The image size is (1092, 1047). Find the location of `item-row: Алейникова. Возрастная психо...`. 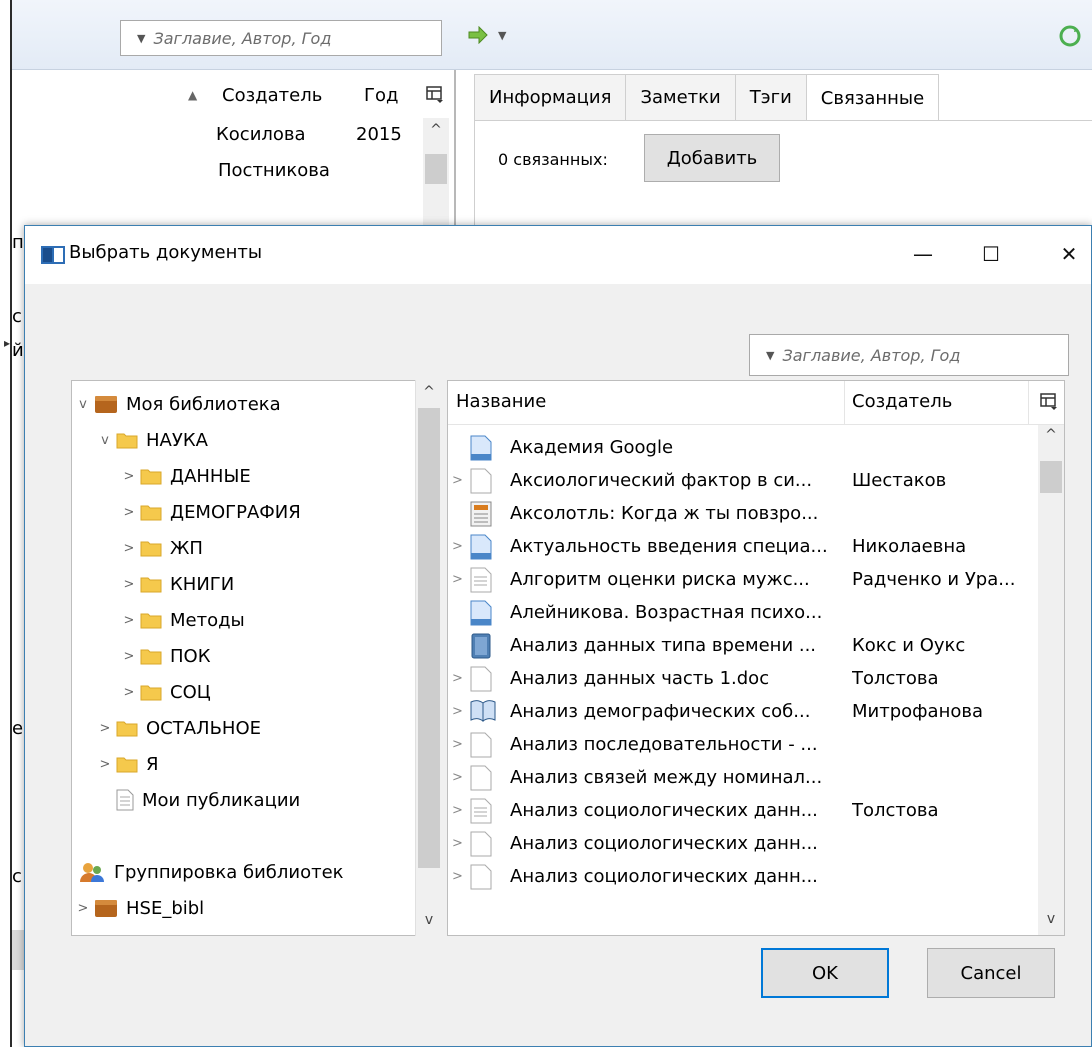

item-row: Алейникова. Возрастная психо... is located at coordinates (743, 612).